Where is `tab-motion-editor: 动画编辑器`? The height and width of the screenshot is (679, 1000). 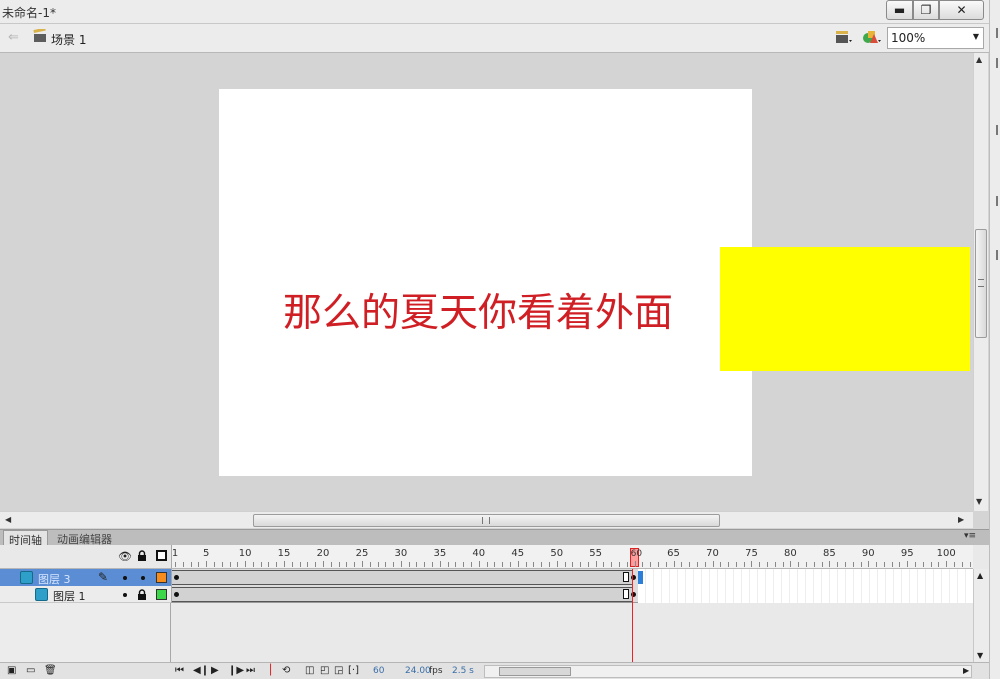
tab-motion-editor: 动画编辑器 is located at coordinates (84, 538).